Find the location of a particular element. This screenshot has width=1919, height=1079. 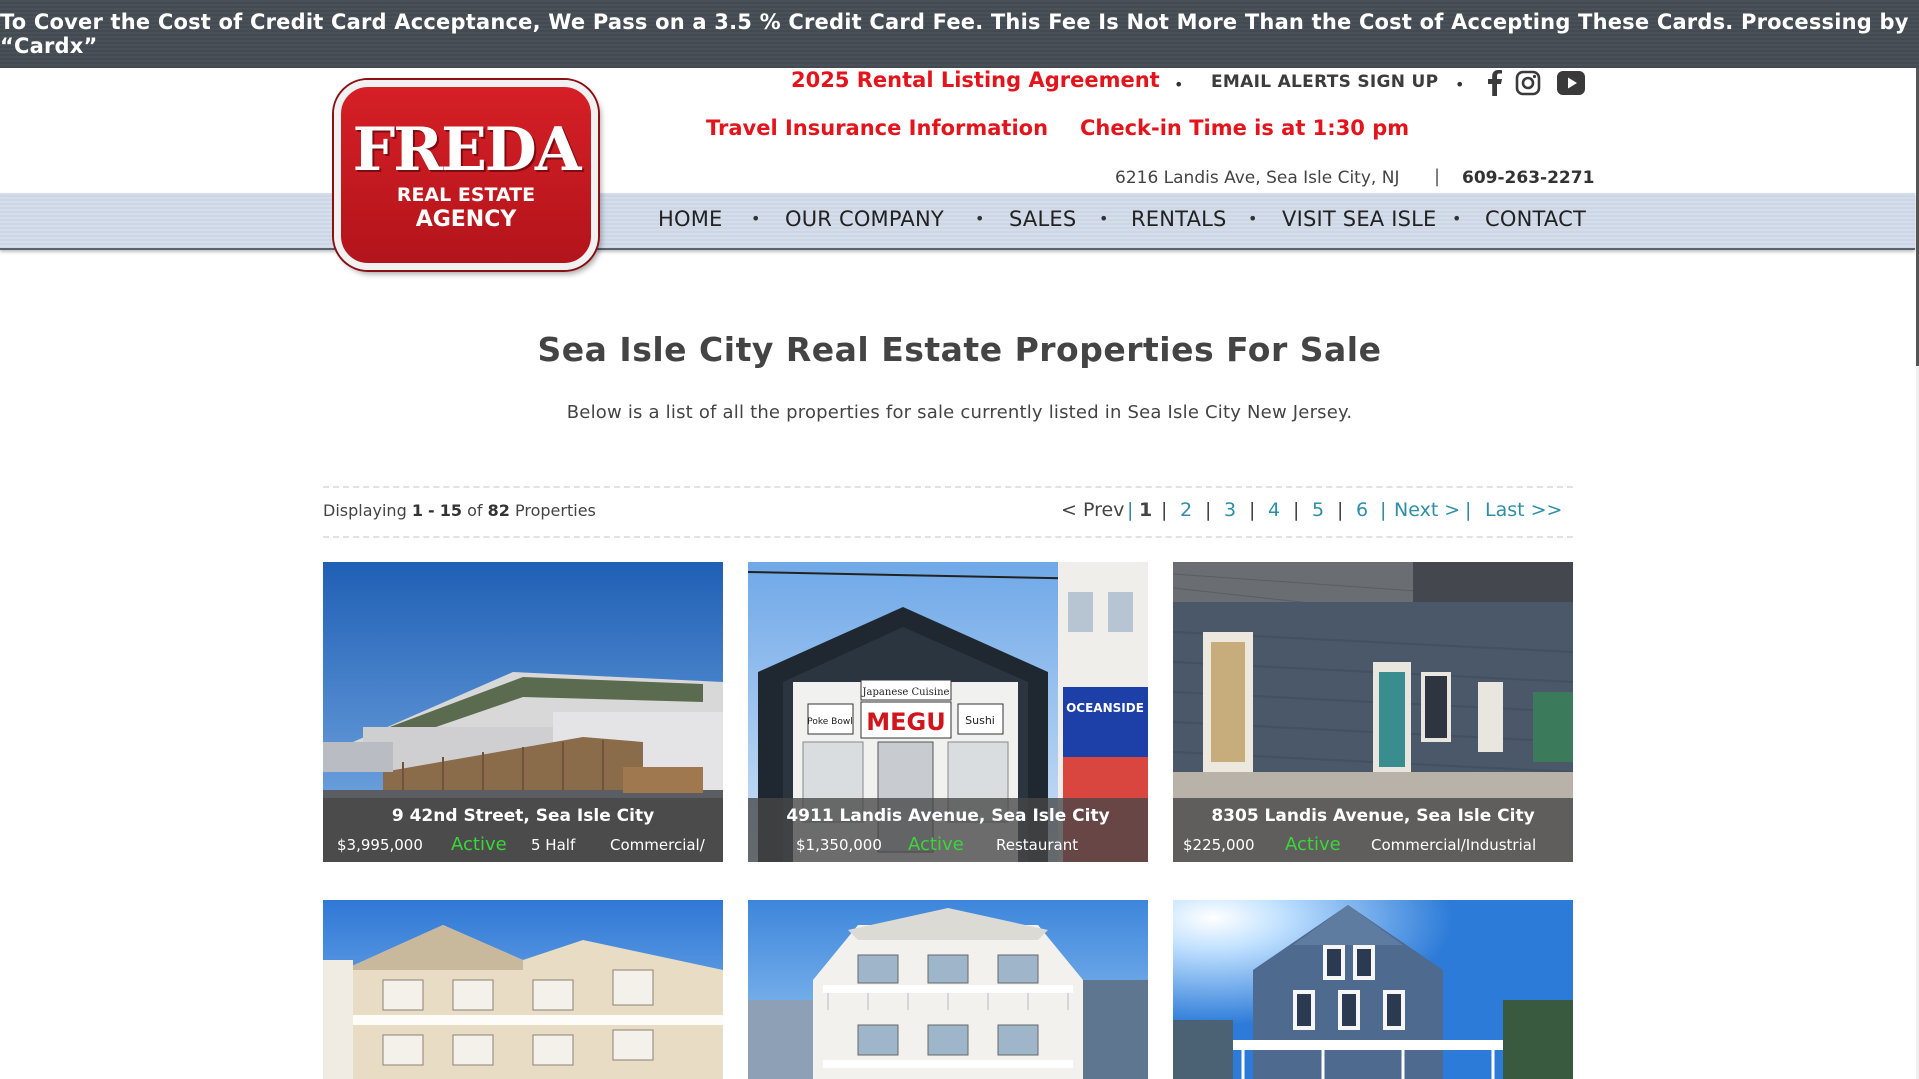

rental-agreement-link: 2025 Rental Listing Agreement is located at coordinates (975, 80).